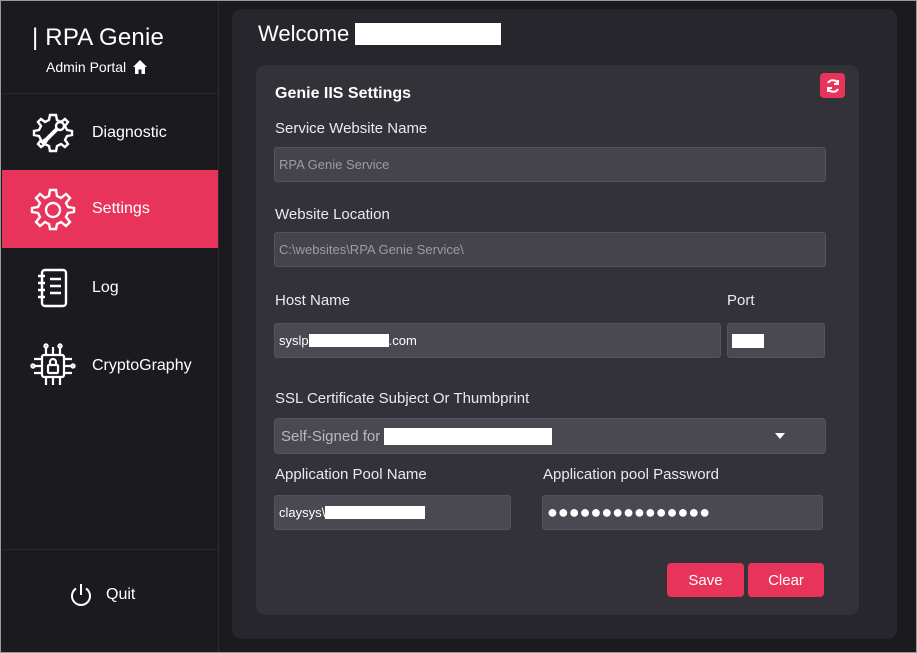 The width and height of the screenshot is (917, 653). Describe the element at coordinates (53, 288) in the screenshot. I see `notebook-icon` at that location.